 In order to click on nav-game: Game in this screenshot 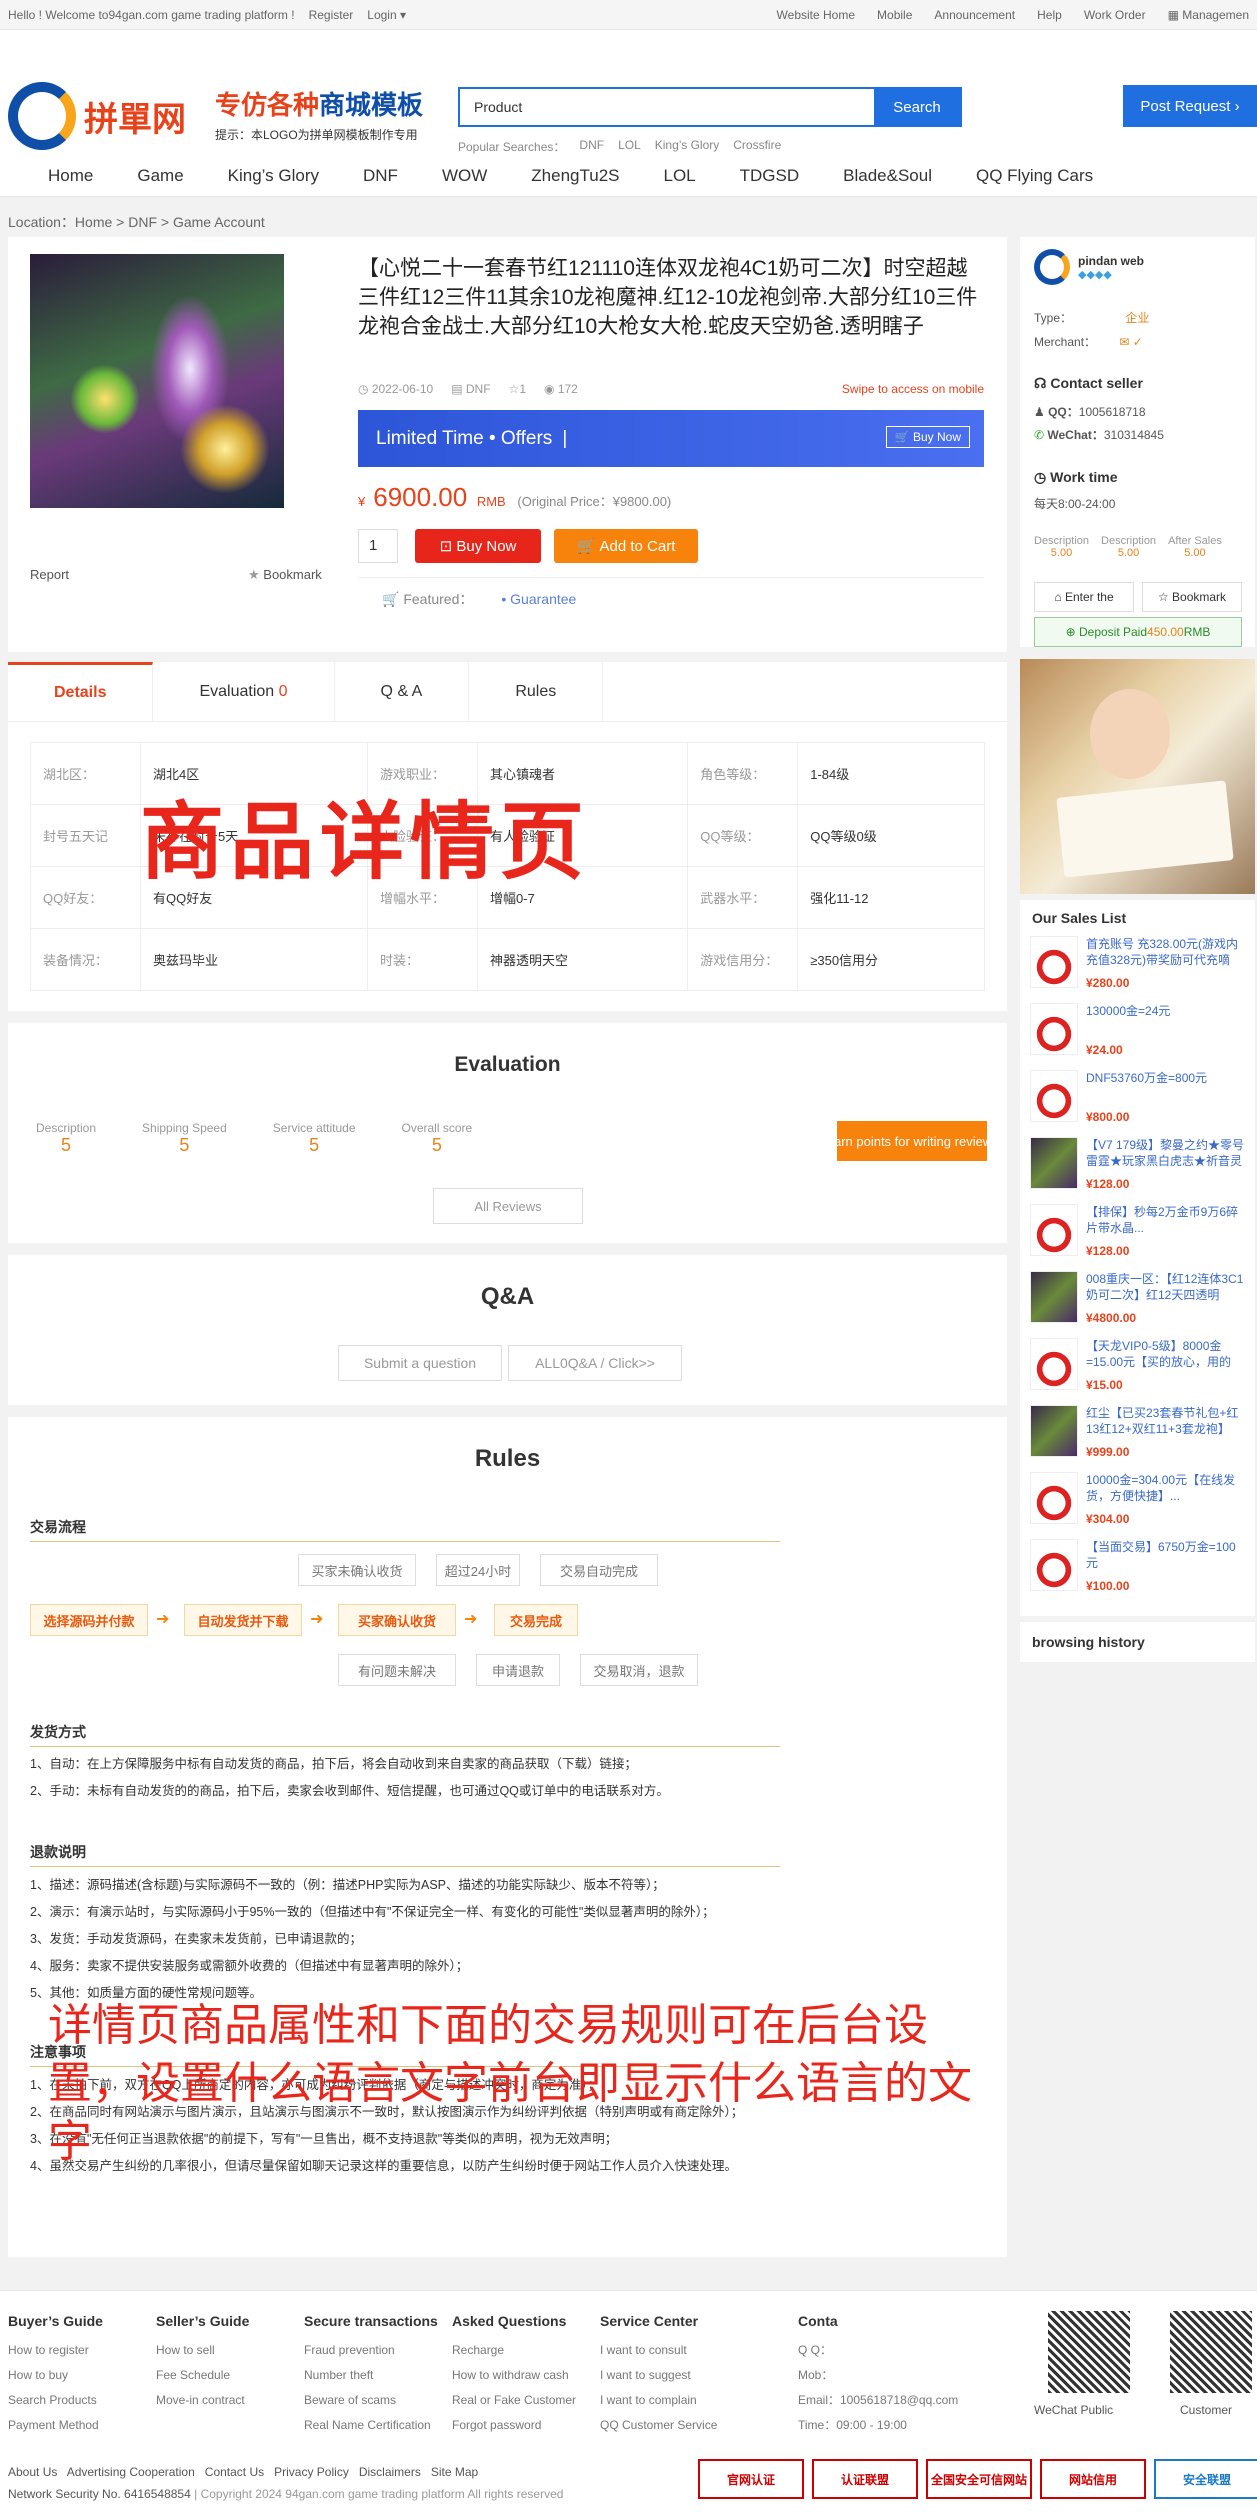, I will do `click(160, 176)`.